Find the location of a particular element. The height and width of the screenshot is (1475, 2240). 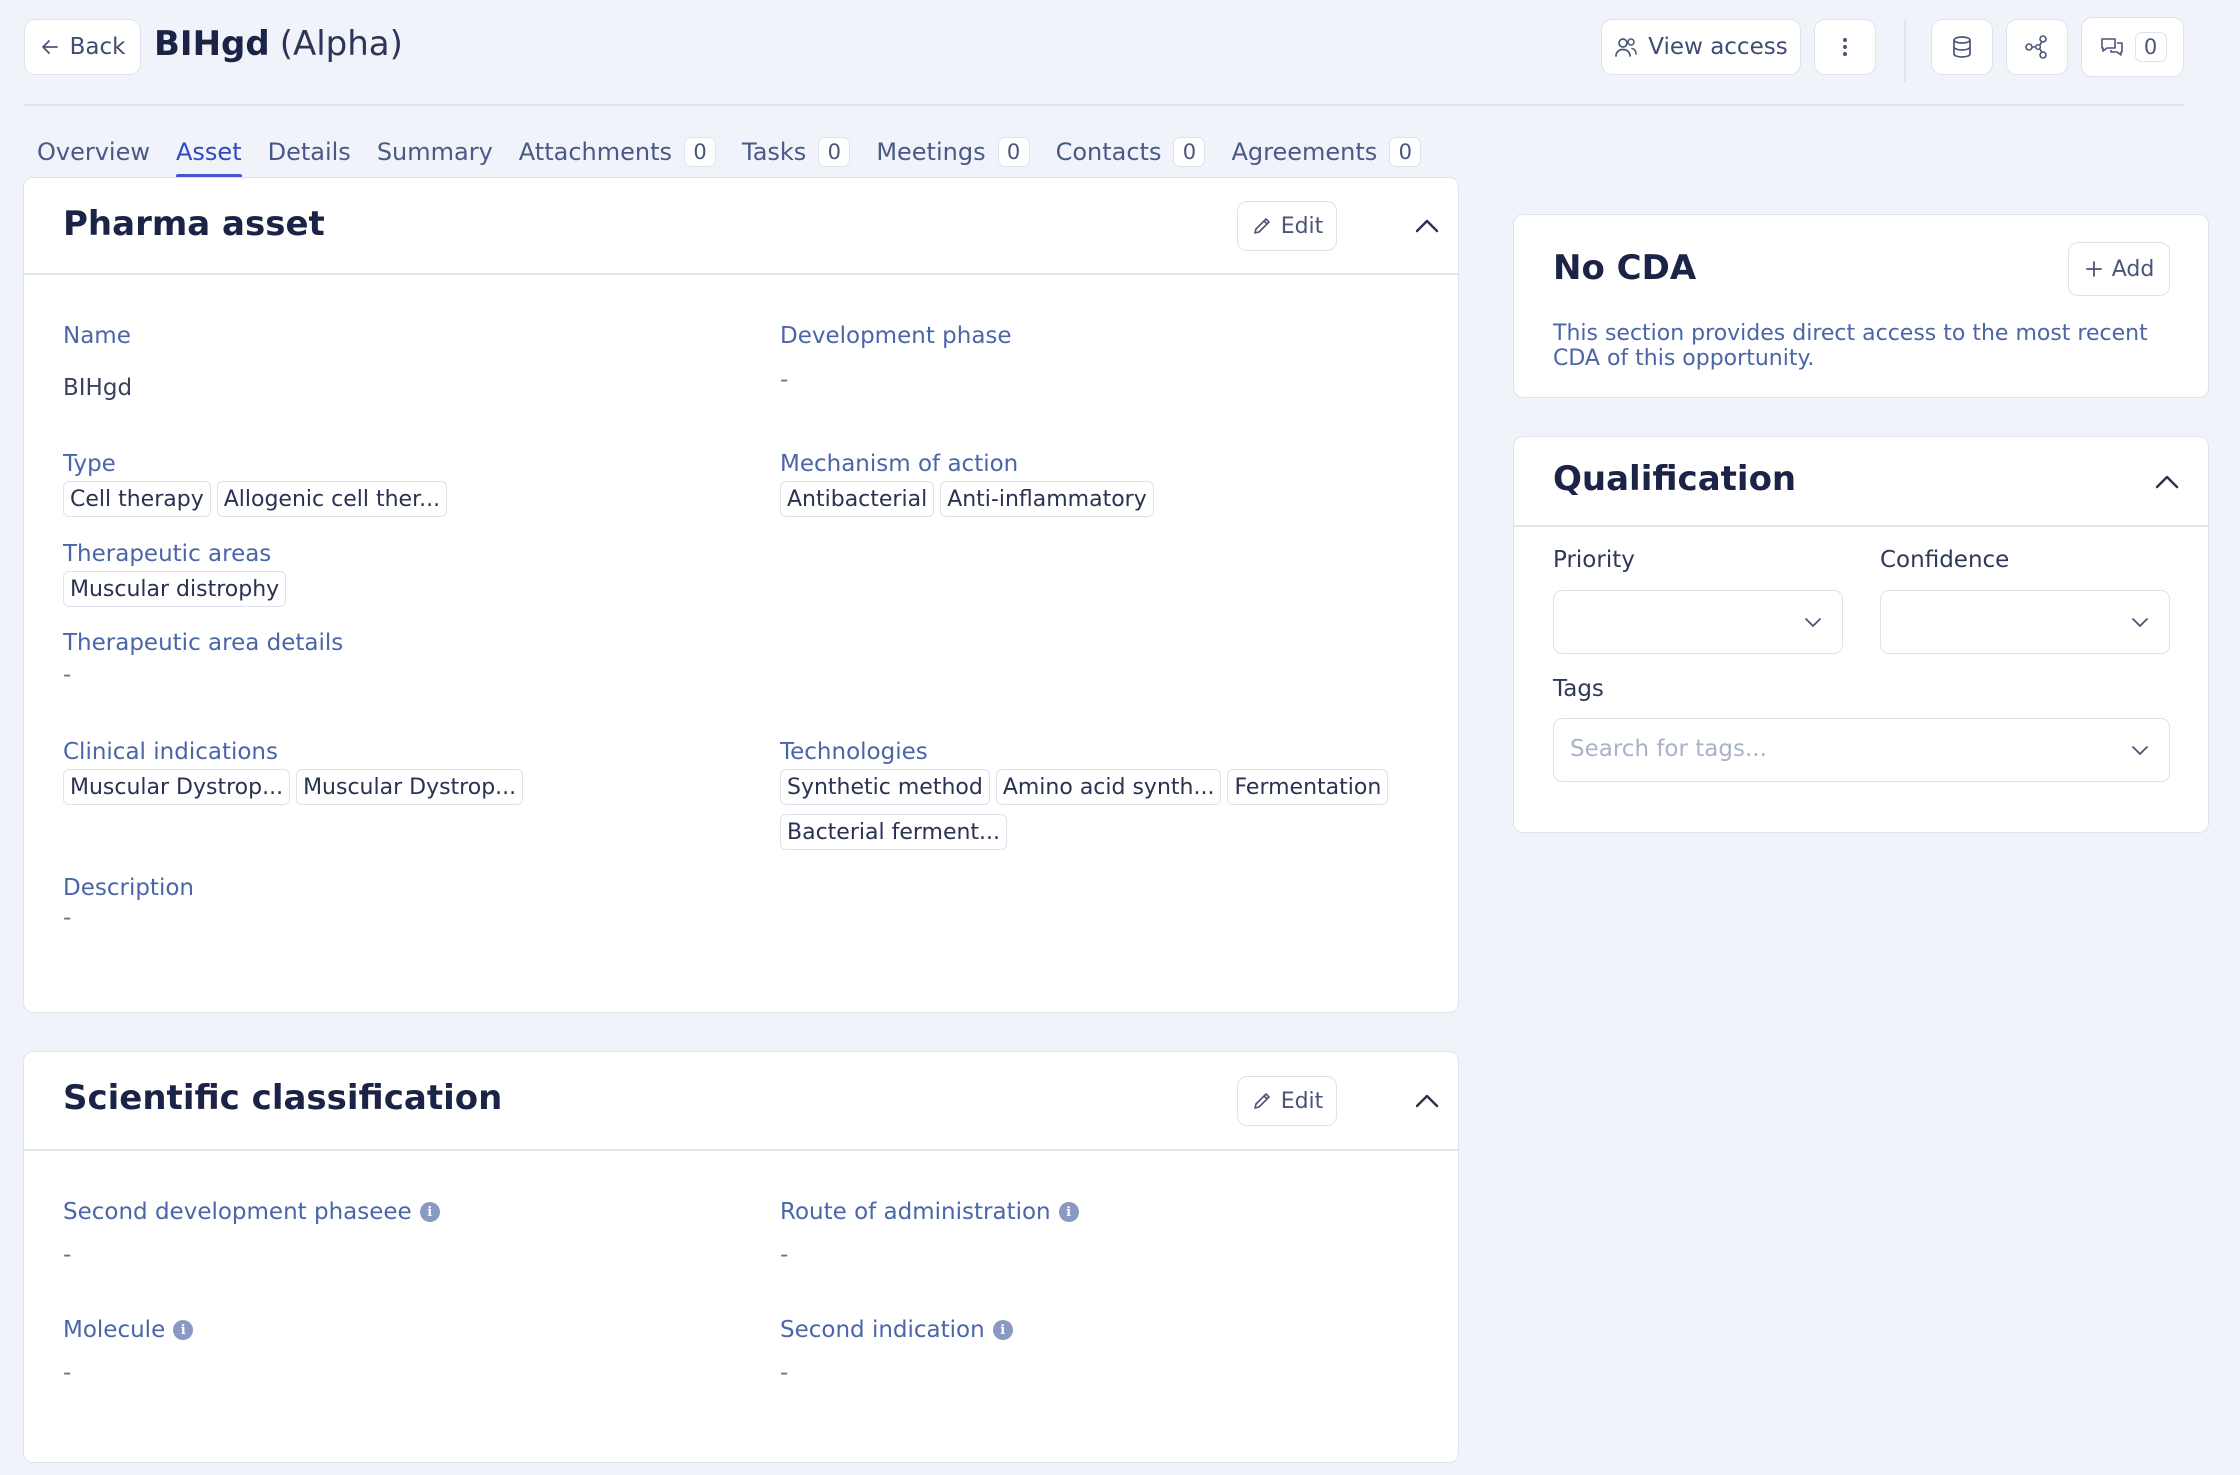

description-label: Description is located at coordinates (128, 888).